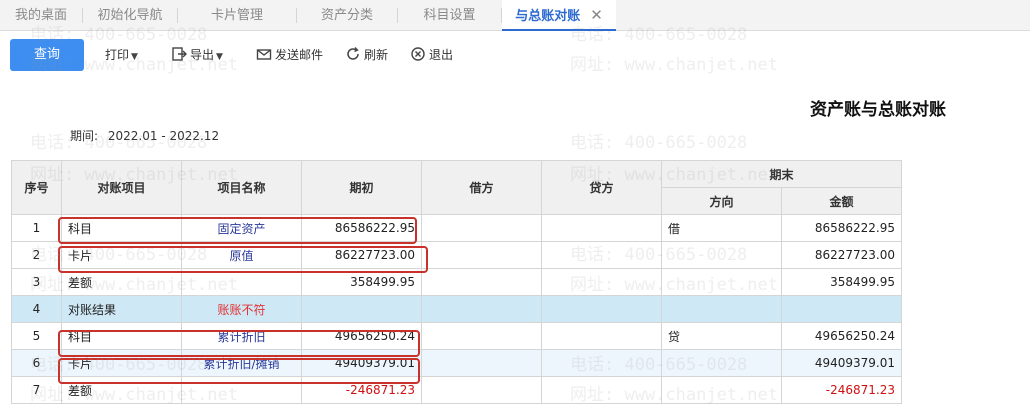  What do you see at coordinates (41, 15) in the screenshot?
I see `tab-my-desktop: 我的桌面` at bounding box center [41, 15].